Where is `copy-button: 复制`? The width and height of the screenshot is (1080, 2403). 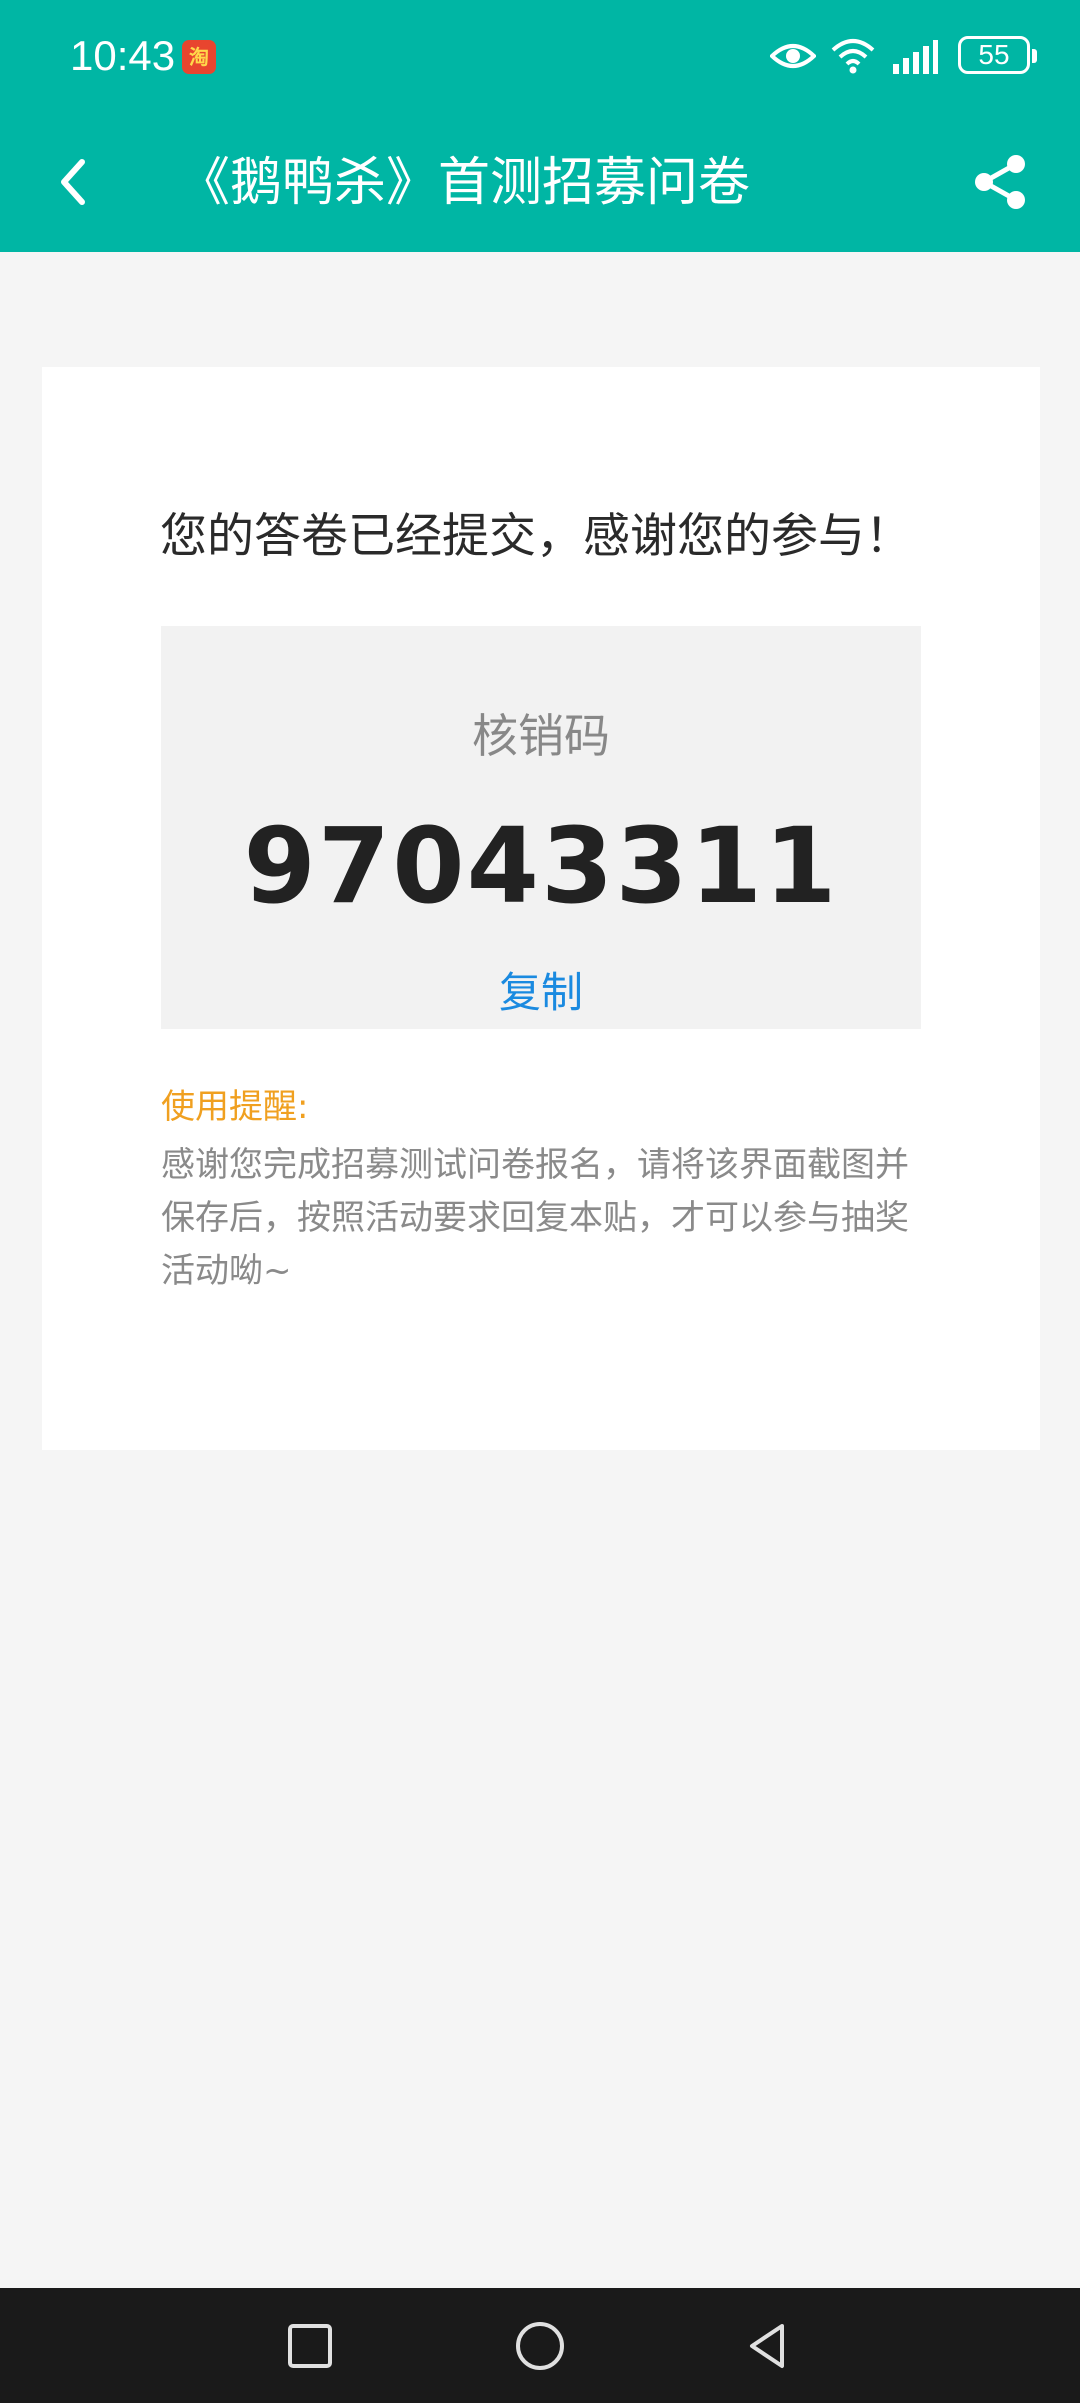
copy-button: 复制 is located at coordinates (541, 993).